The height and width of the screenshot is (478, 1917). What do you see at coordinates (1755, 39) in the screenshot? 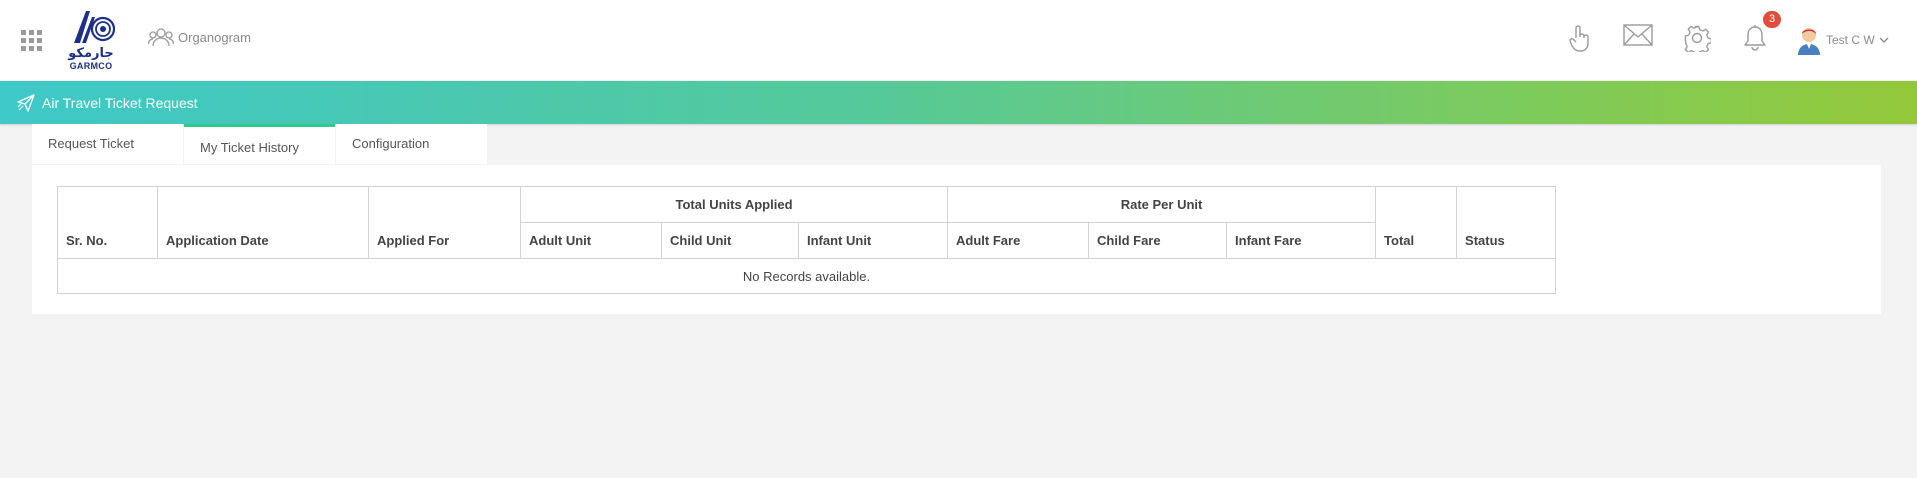
I see `bell-icon` at bounding box center [1755, 39].